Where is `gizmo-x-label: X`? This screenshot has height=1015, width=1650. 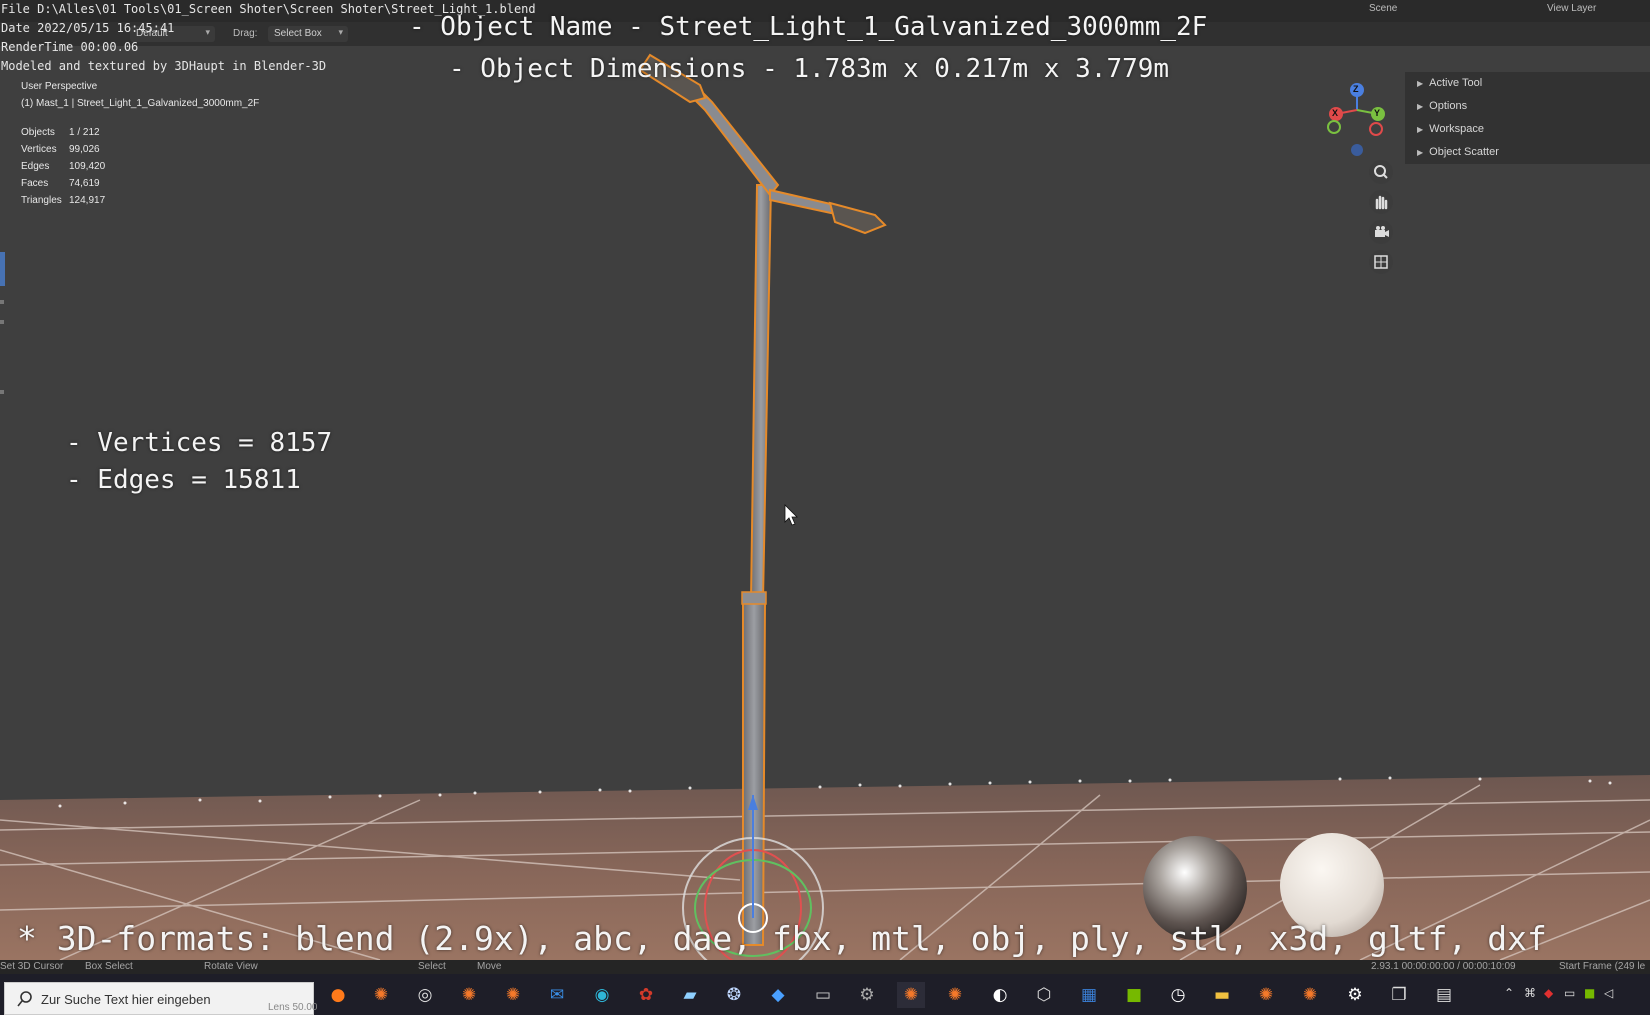 gizmo-x-label: X is located at coordinates (1335, 113).